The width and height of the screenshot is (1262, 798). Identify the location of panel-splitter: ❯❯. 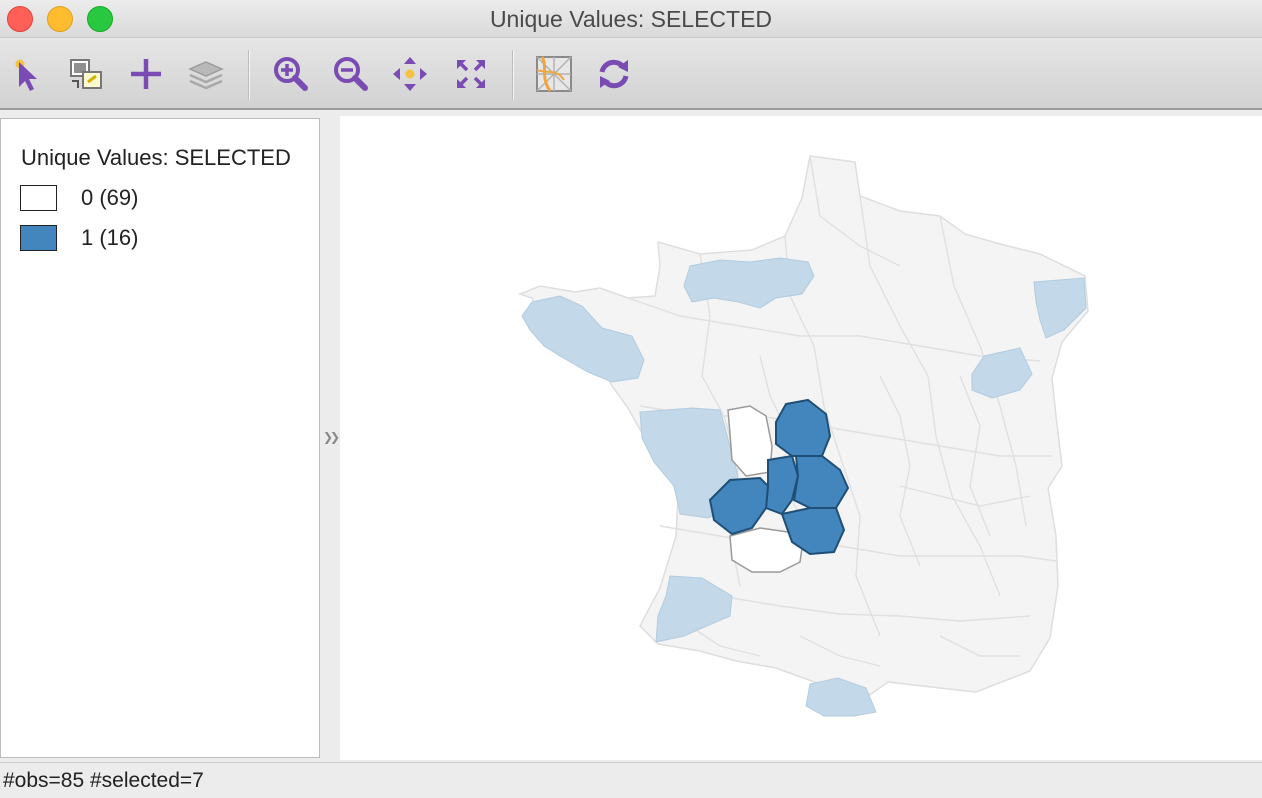
(330, 438).